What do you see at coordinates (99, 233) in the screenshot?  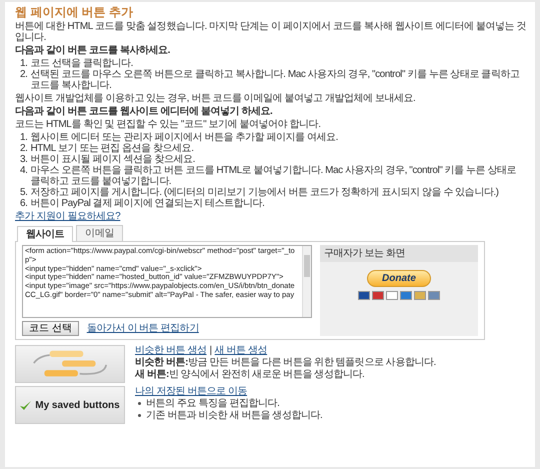 I see `tab: 이메일` at bounding box center [99, 233].